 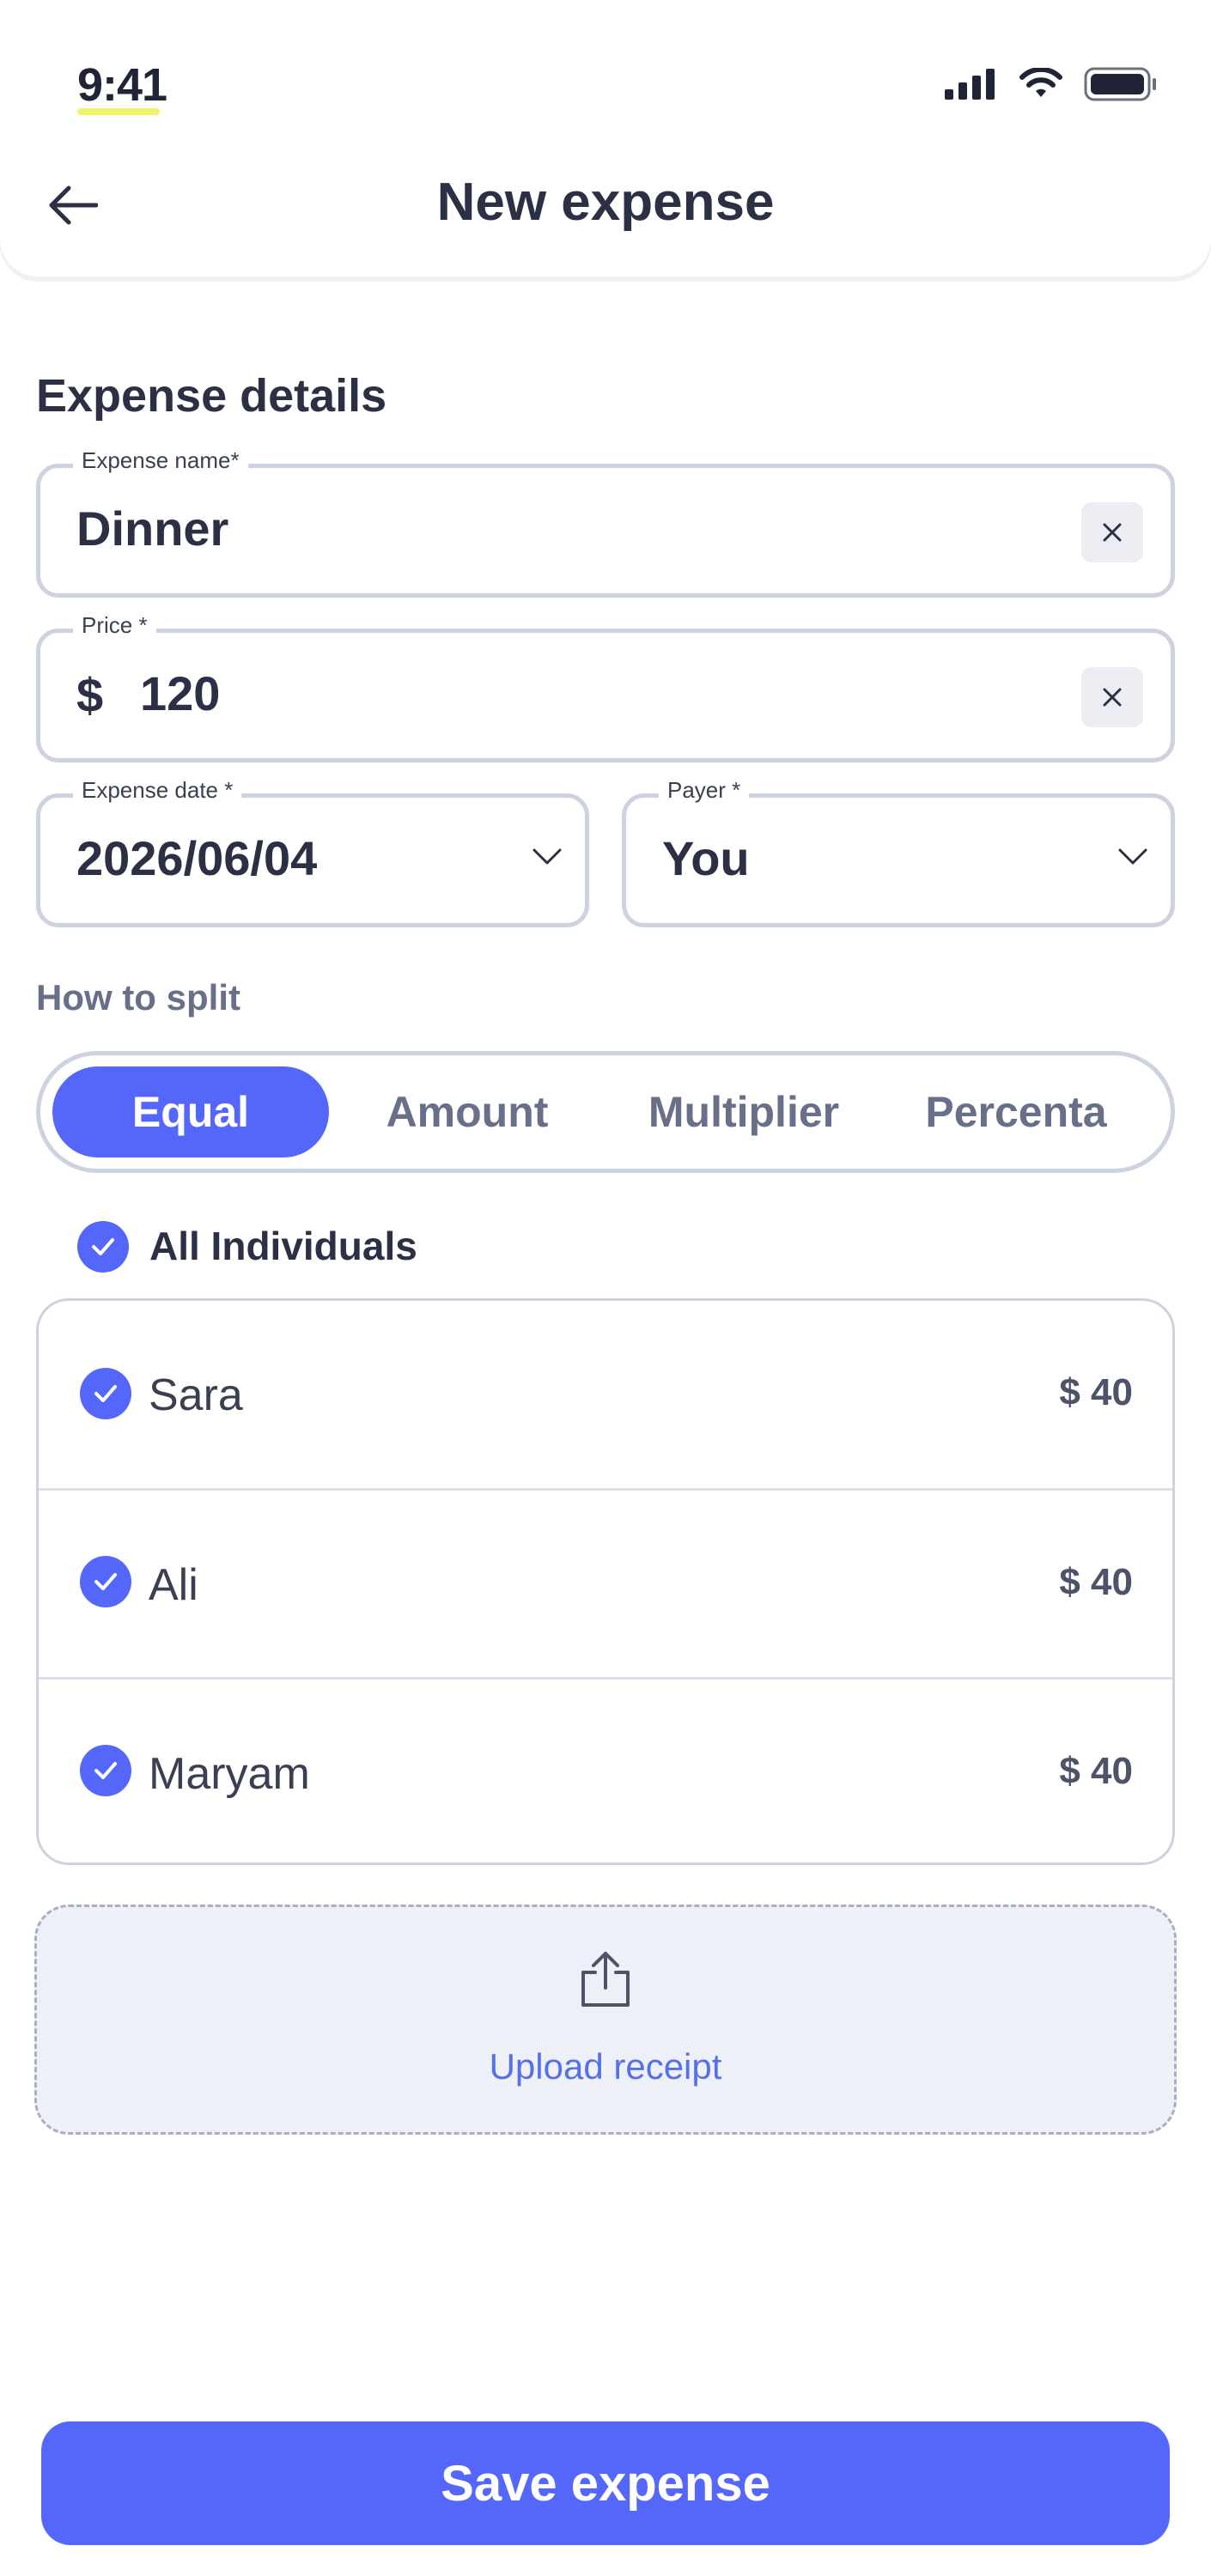 What do you see at coordinates (606, 1770) in the screenshot?
I see `participant-row-maryam: Maryam $ 40` at bounding box center [606, 1770].